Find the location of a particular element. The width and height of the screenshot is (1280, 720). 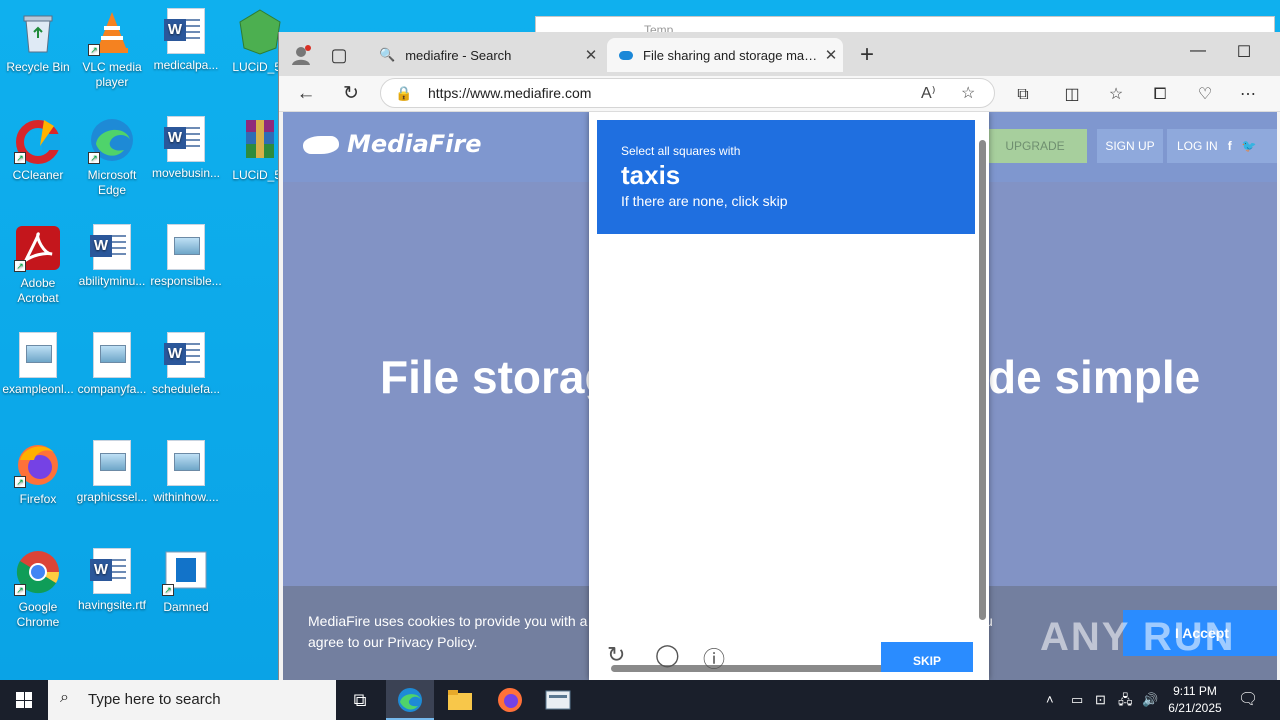

desktop-icon-firefox: ↗ Firefox is located at coordinates (38, 473).